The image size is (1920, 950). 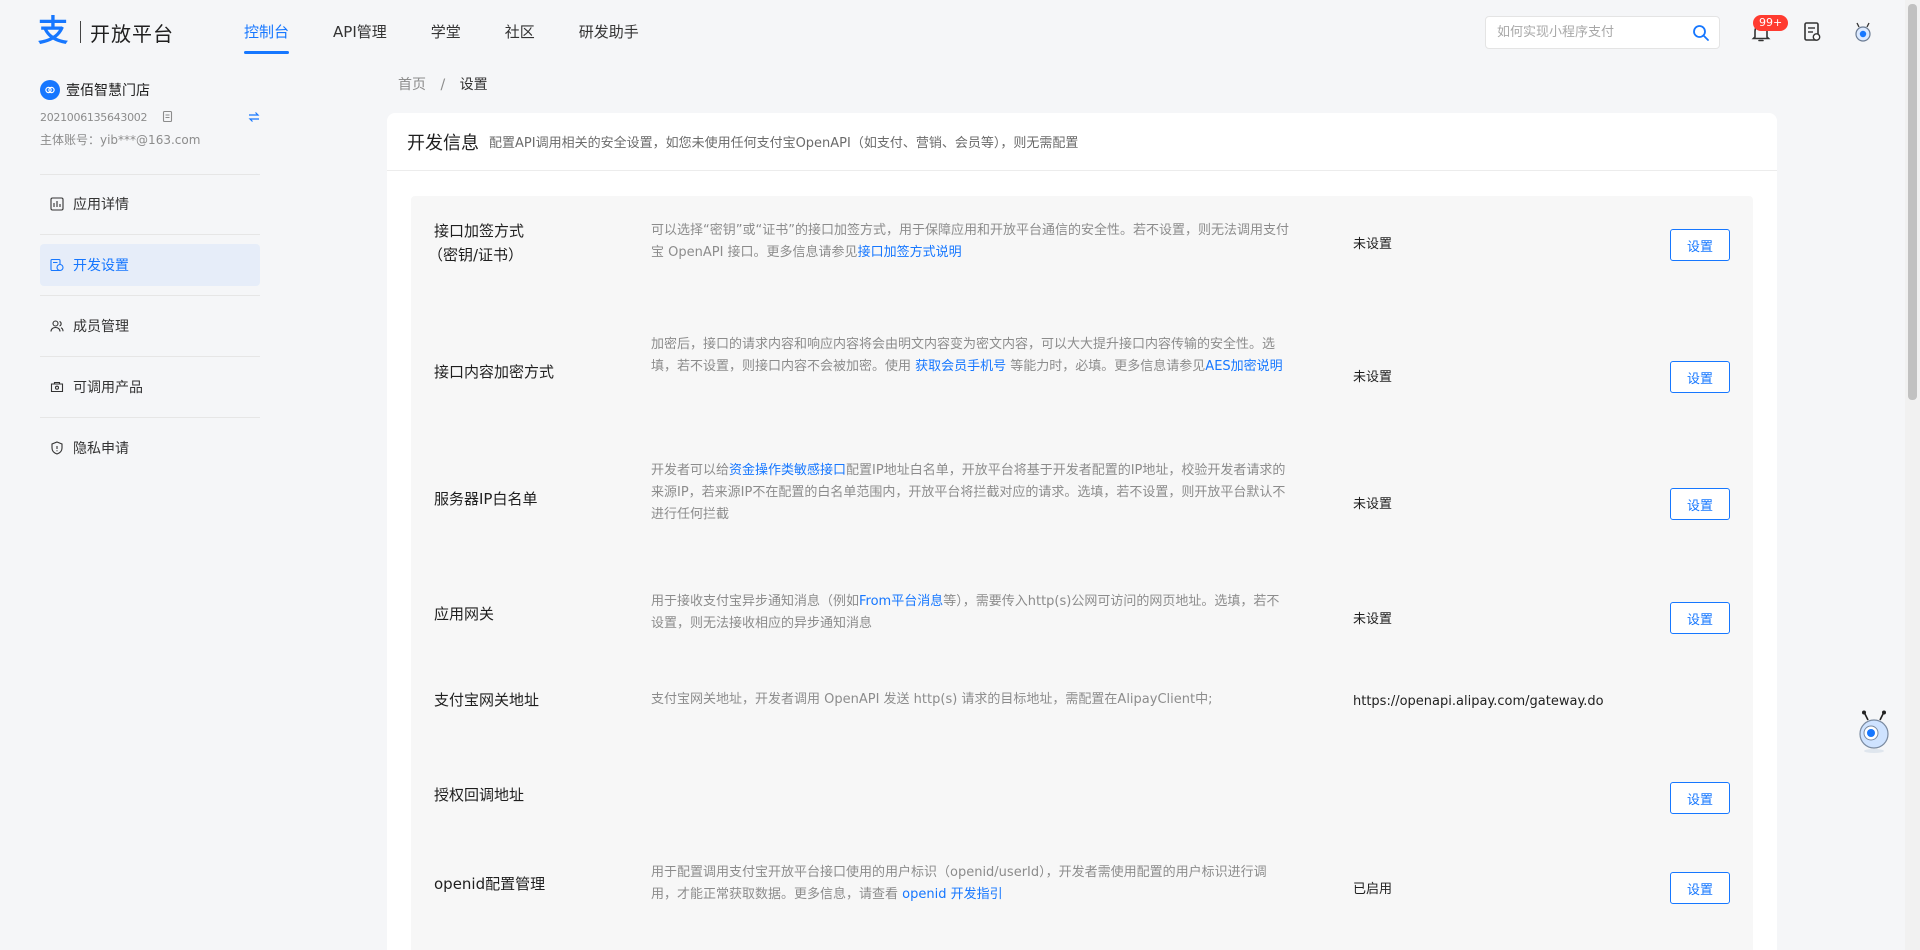 I want to click on floating-assistant-icon, so click(x=1874, y=732).